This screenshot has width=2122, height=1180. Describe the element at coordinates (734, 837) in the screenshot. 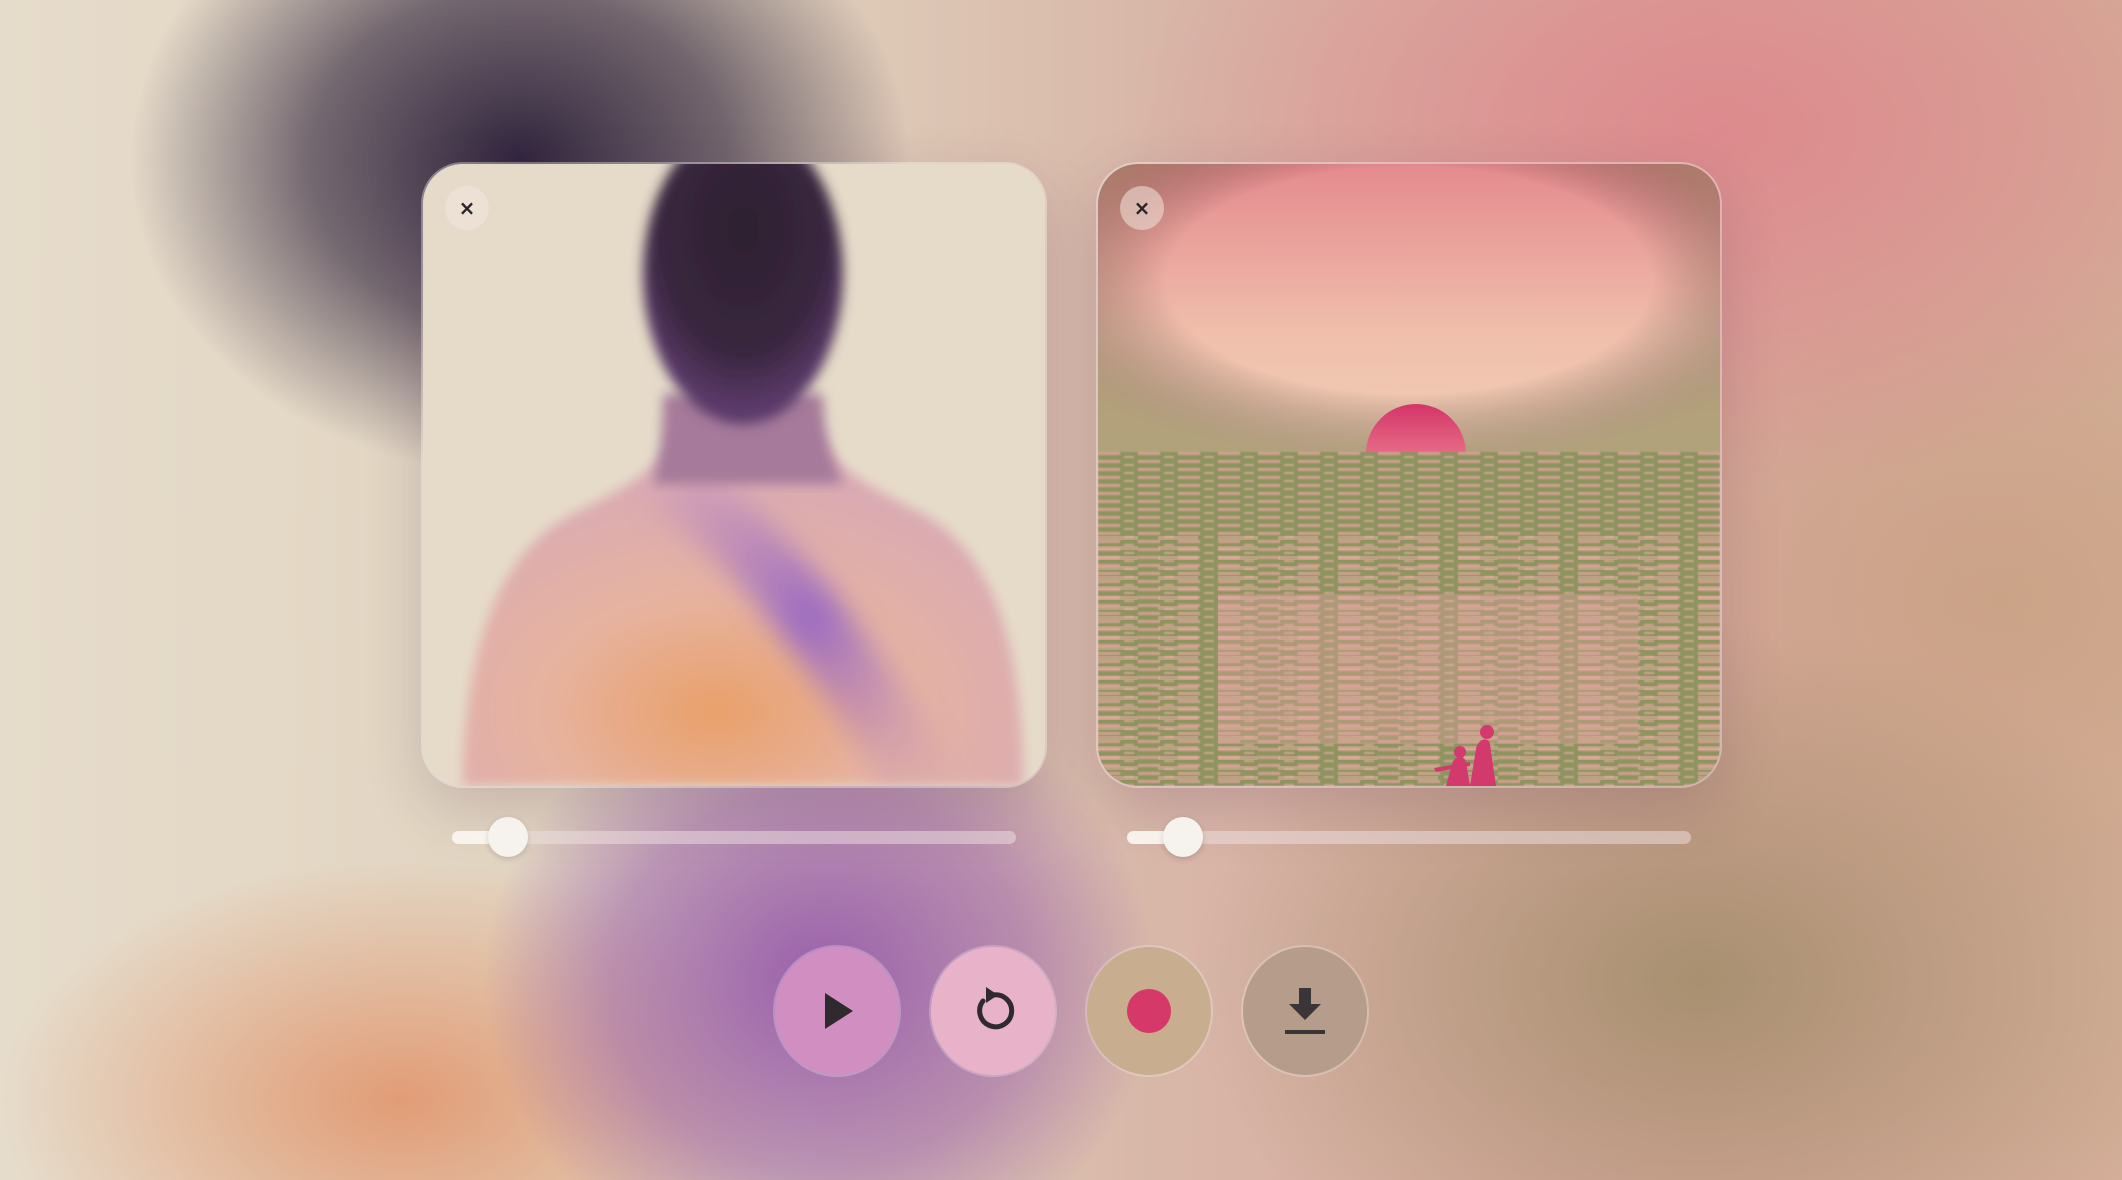

I see `blend-slider-left` at that location.